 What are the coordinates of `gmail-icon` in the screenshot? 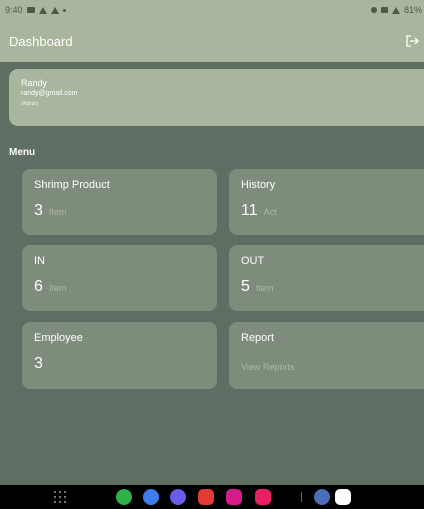 It's located at (343, 497).